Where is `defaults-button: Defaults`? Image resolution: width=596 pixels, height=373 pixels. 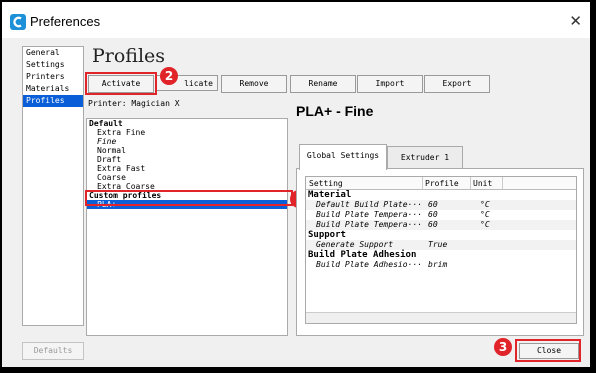 defaults-button: Defaults is located at coordinates (53, 351).